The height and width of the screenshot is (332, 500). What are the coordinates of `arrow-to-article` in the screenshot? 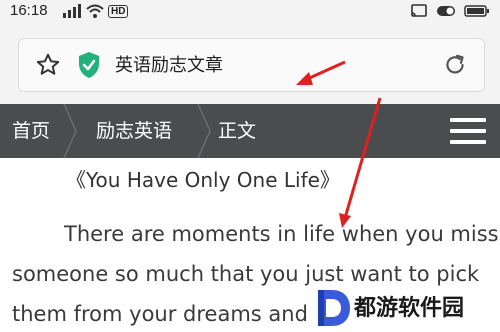 It's located at (360, 162).